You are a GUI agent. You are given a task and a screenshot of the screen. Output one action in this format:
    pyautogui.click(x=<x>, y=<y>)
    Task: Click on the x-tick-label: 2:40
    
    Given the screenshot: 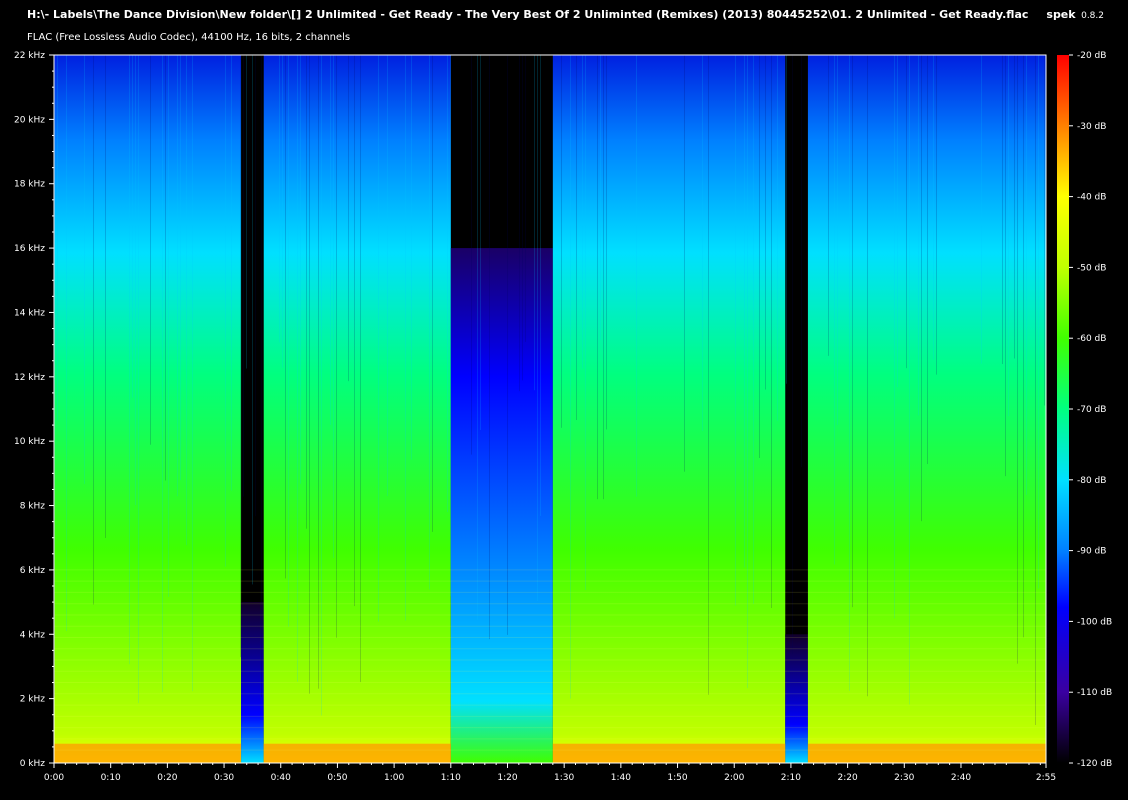 What is the action you would take?
    pyautogui.click(x=961, y=778)
    